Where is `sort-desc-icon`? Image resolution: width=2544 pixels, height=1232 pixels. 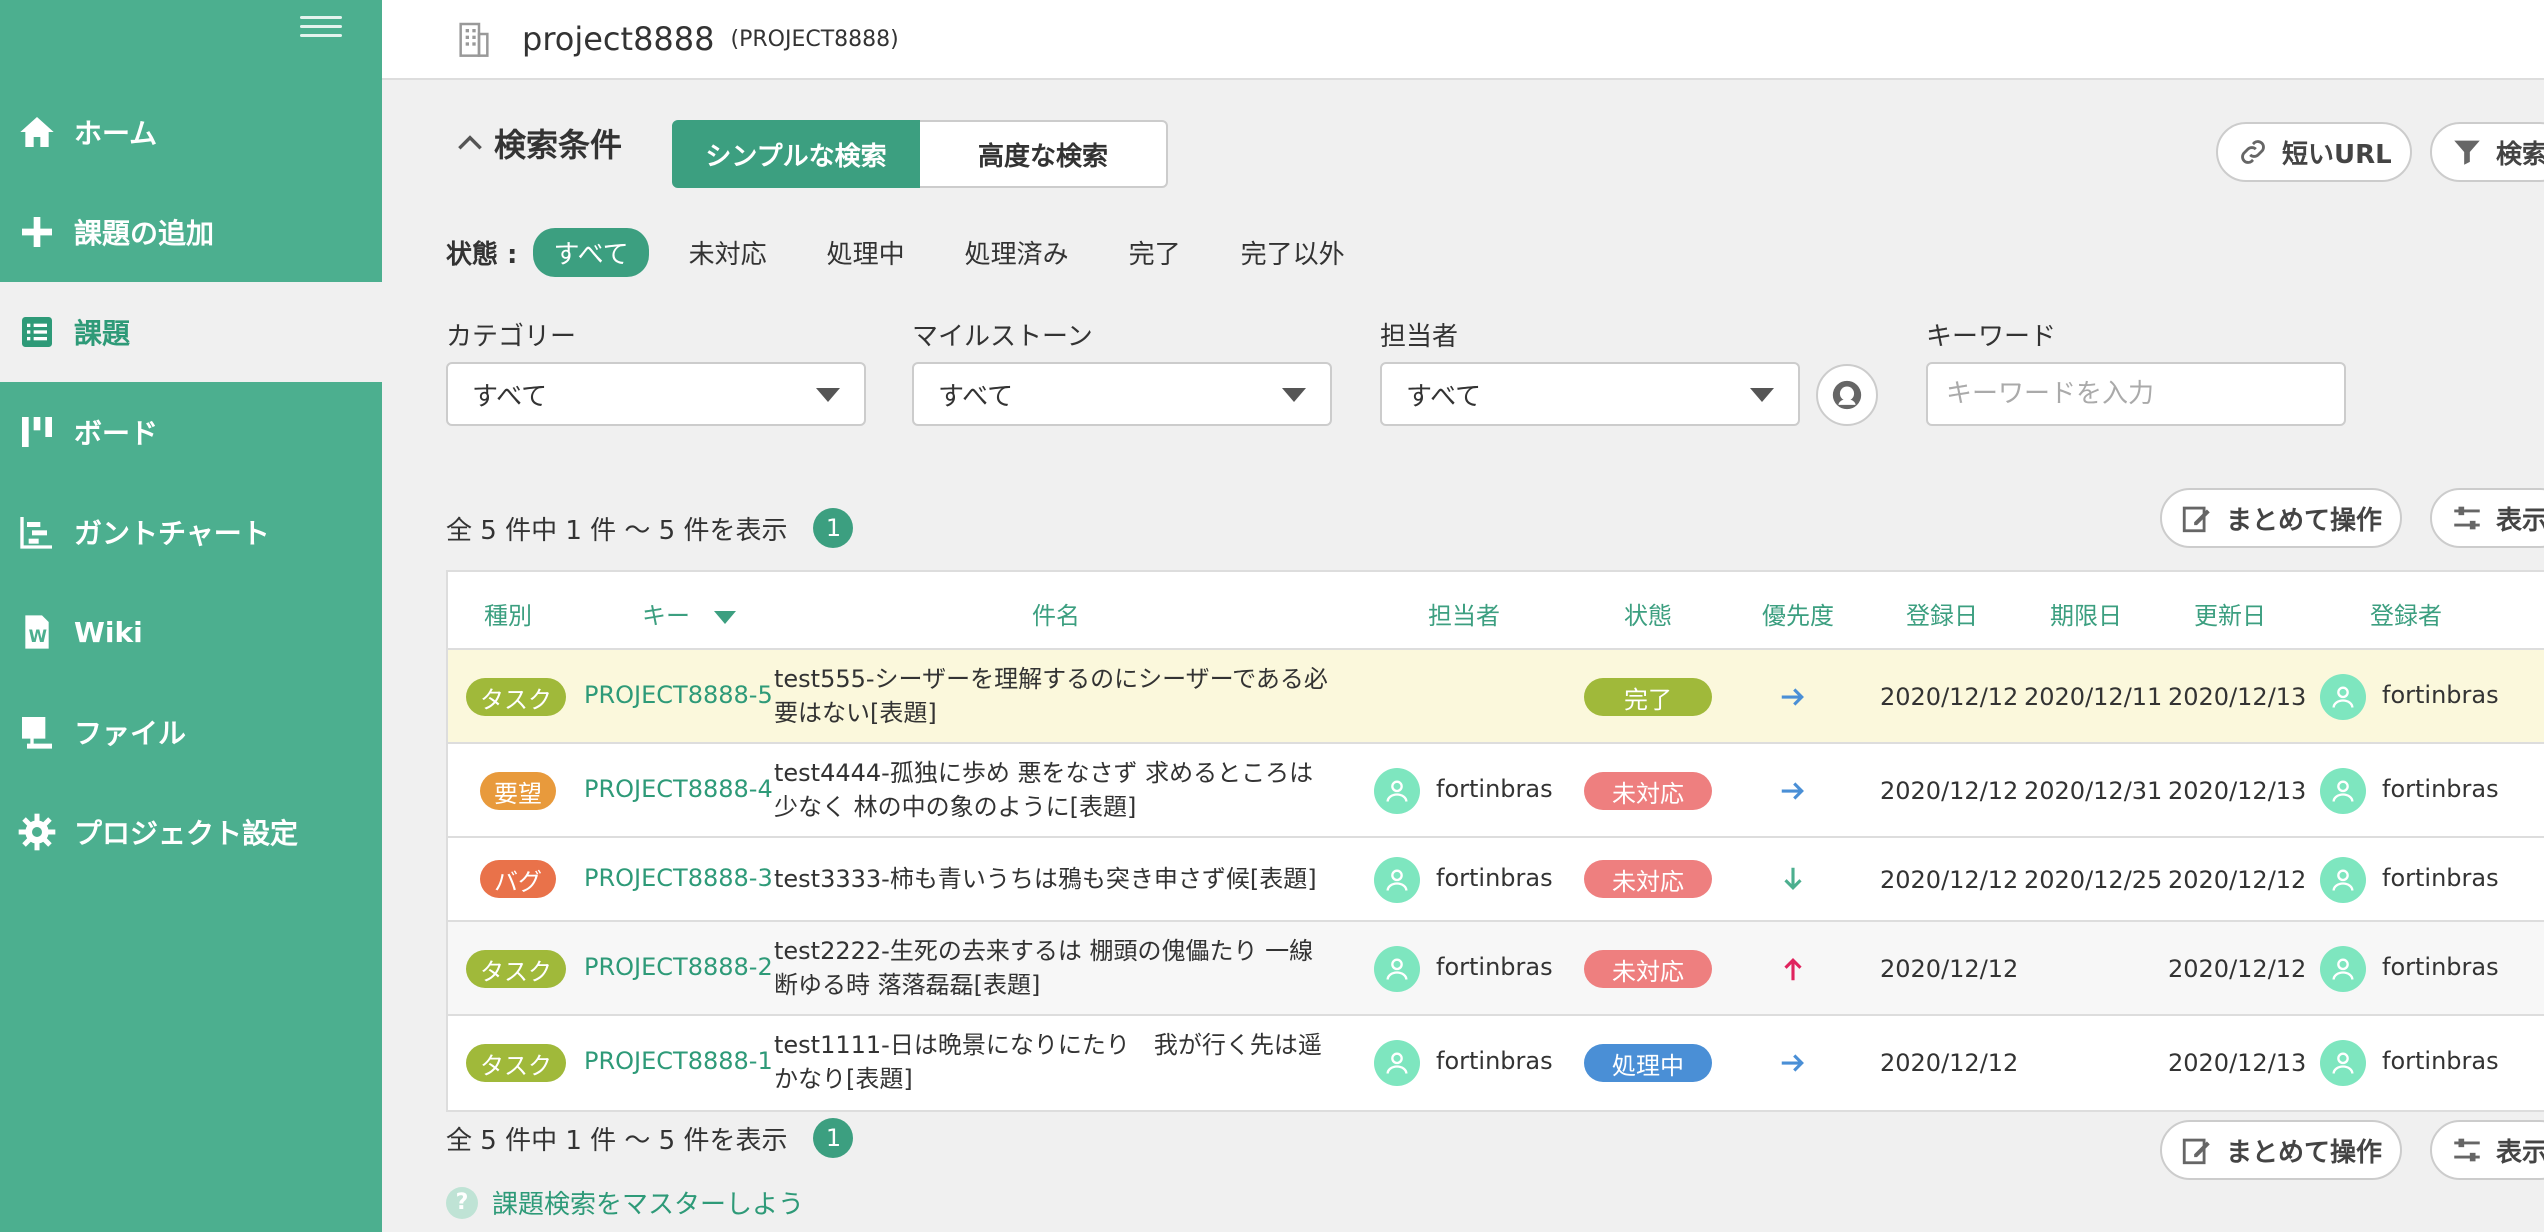 sort-desc-icon is located at coordinates (724, 617).